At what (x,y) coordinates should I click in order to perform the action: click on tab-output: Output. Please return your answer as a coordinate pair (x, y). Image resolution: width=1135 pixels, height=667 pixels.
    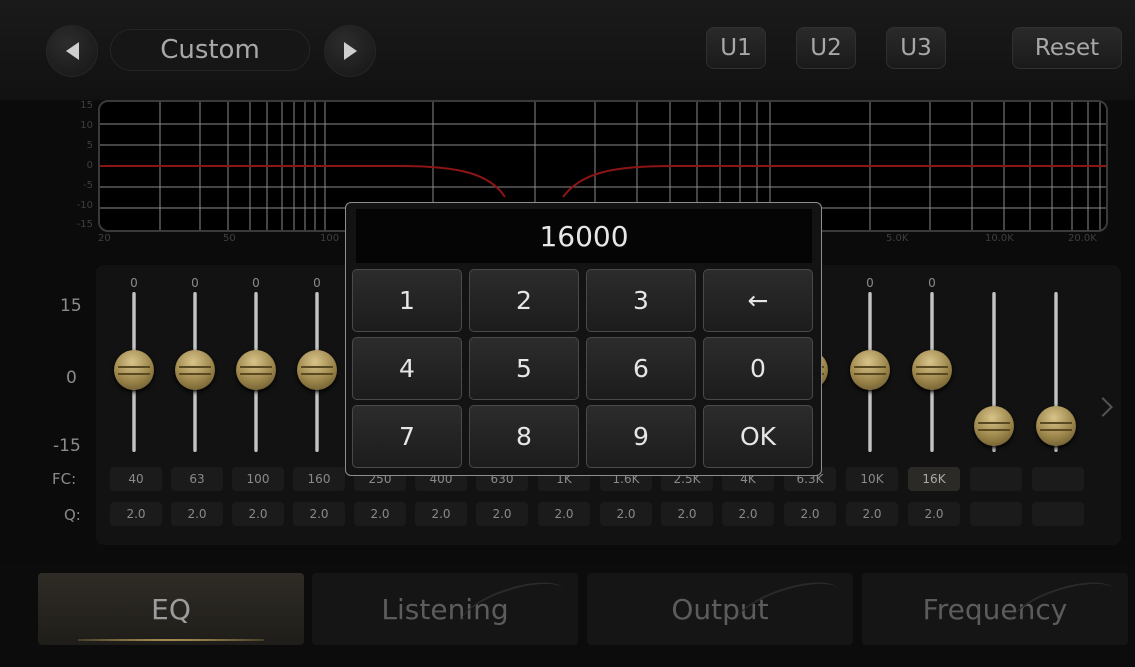
    Looking at the image, I should click on (720, 609).